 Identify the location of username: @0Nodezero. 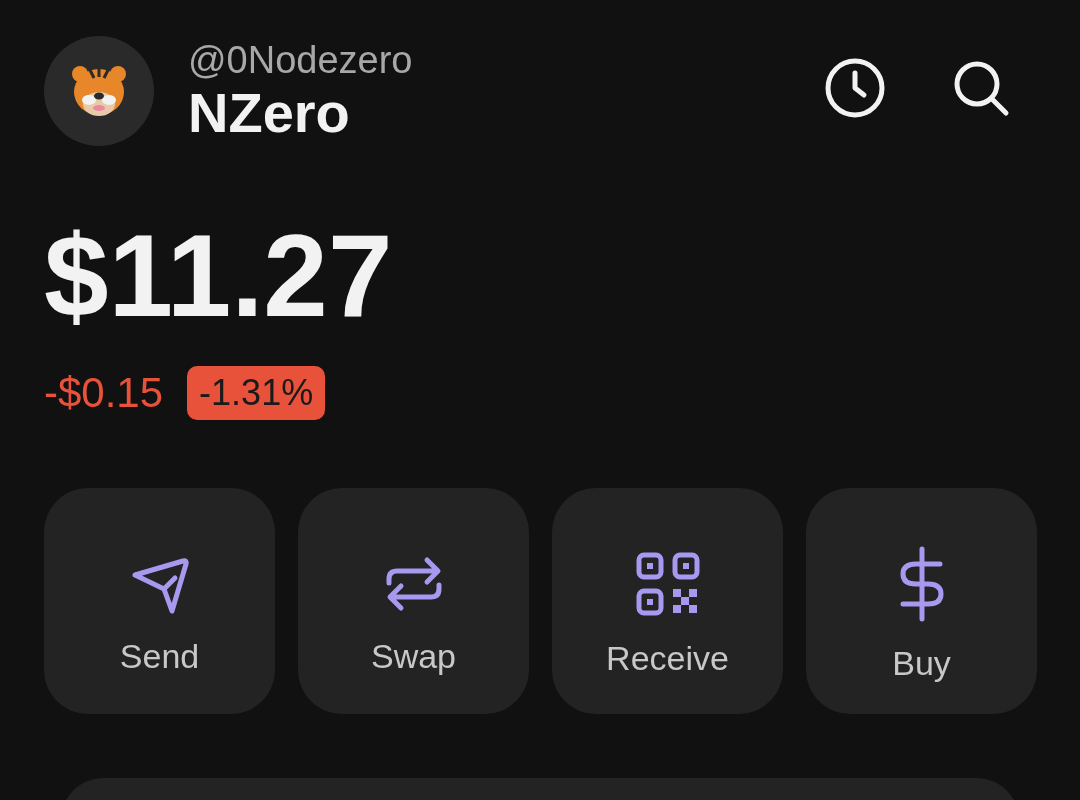
(301, 60).